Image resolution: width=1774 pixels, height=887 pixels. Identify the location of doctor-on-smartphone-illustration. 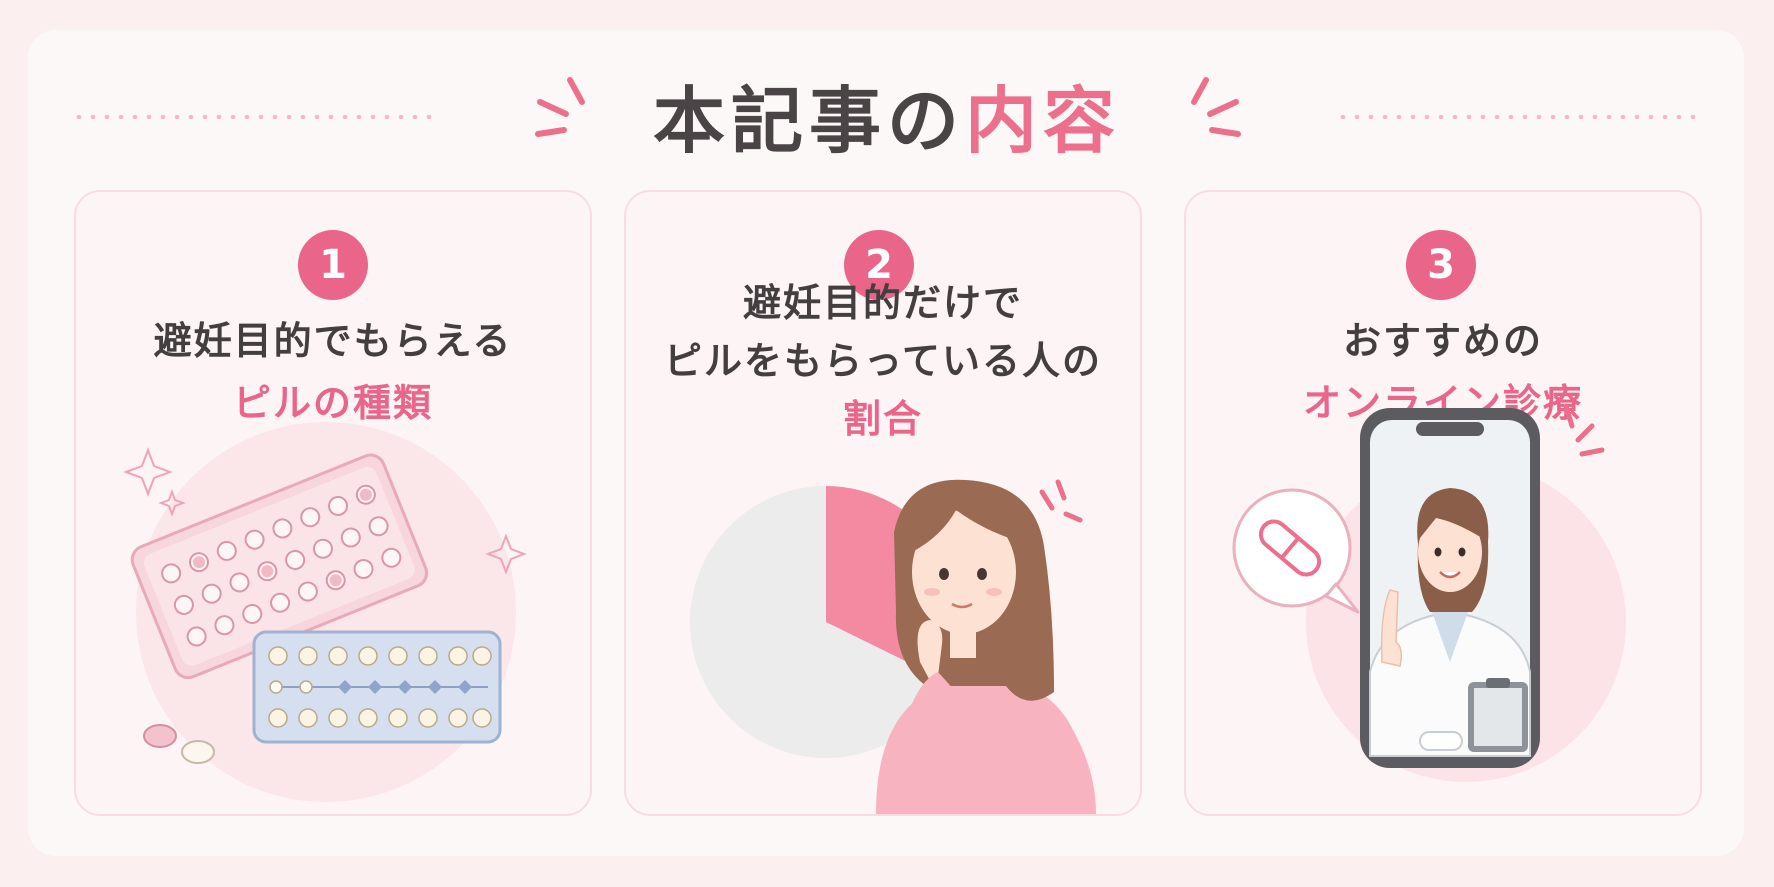
(1429, 592).